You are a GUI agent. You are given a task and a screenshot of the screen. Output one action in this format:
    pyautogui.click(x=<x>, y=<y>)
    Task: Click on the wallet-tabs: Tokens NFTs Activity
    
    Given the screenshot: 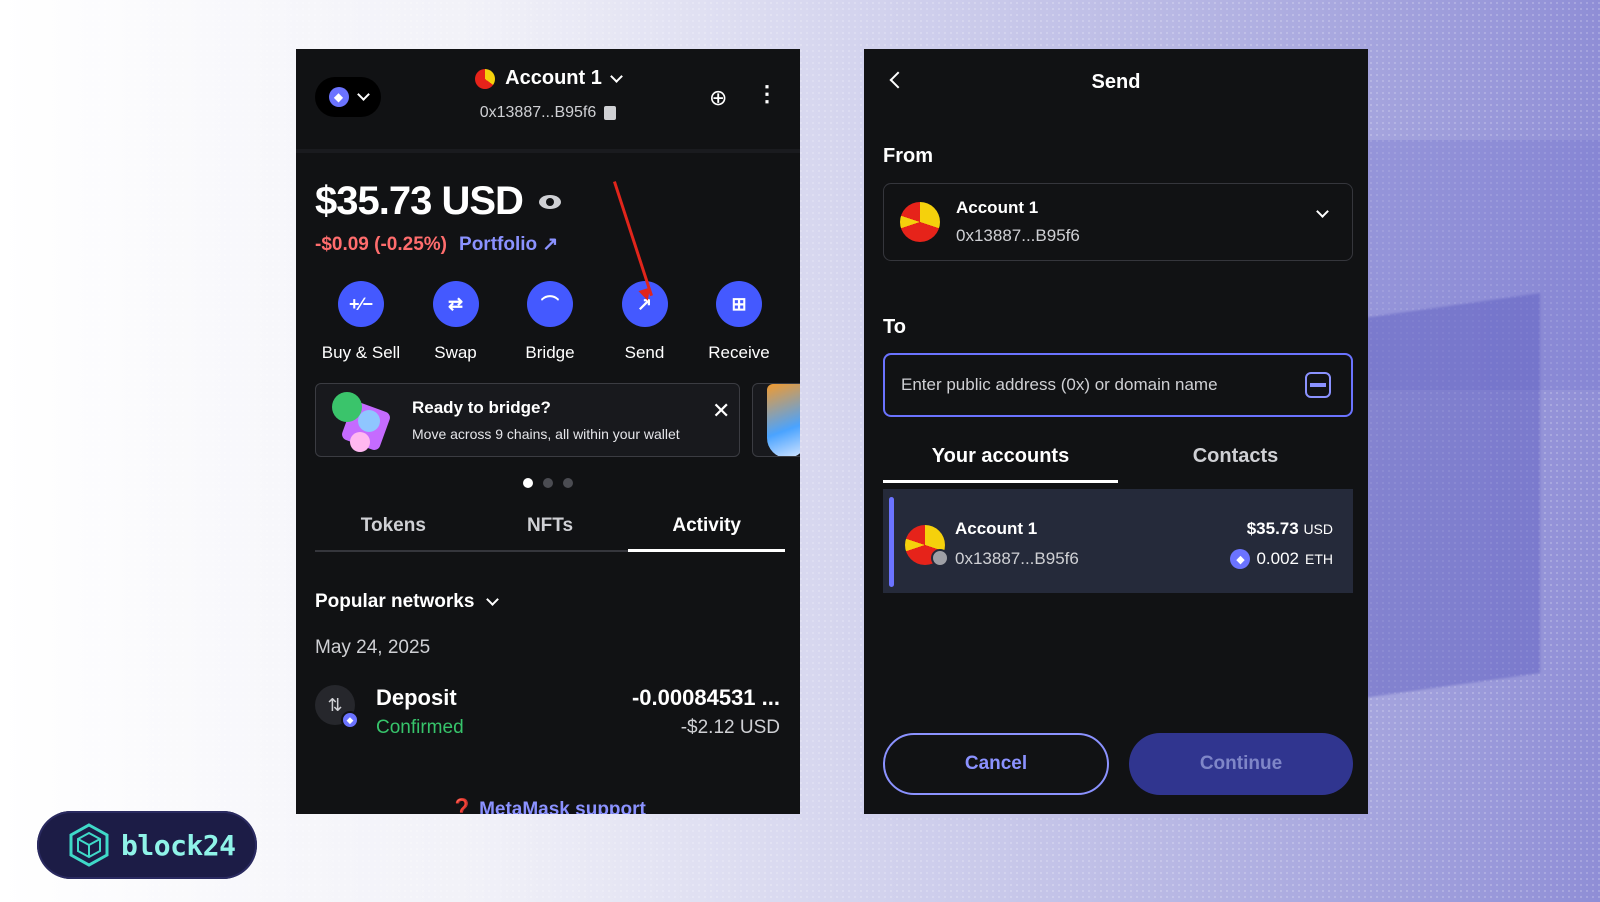 What is the action you would take?
    pyautogui.click(x=550, y=533)
    